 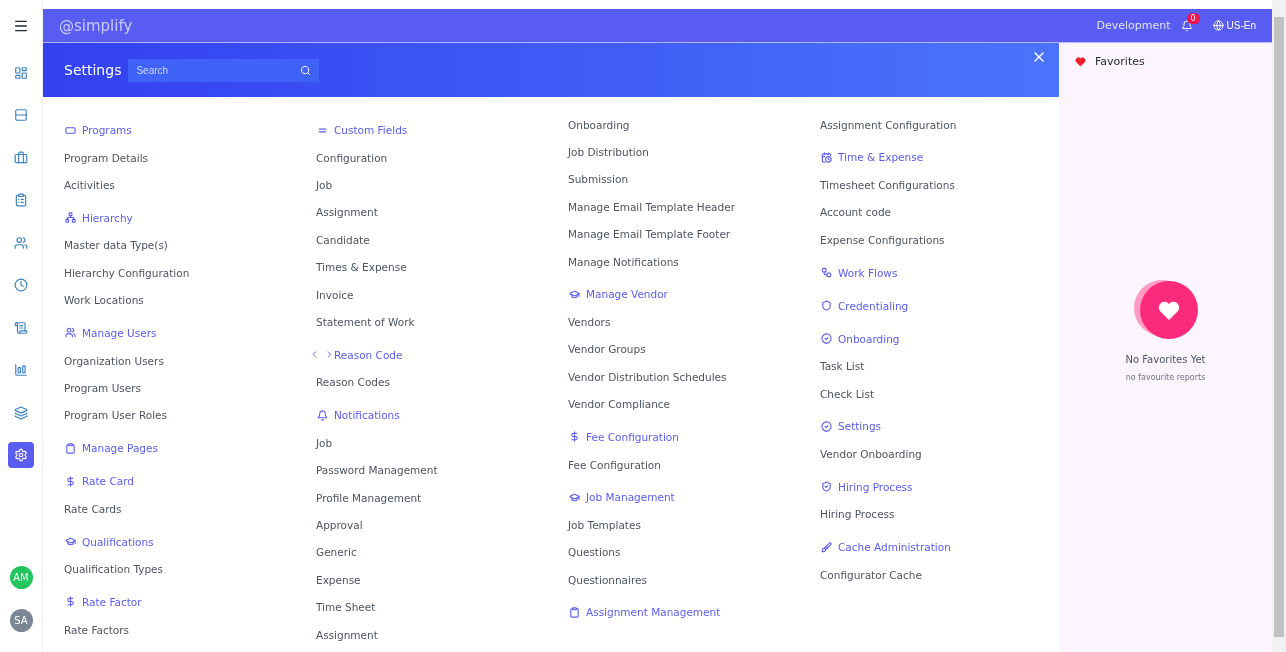 I want to click on settings-link: Onboarding, so click(x=599, y=125).